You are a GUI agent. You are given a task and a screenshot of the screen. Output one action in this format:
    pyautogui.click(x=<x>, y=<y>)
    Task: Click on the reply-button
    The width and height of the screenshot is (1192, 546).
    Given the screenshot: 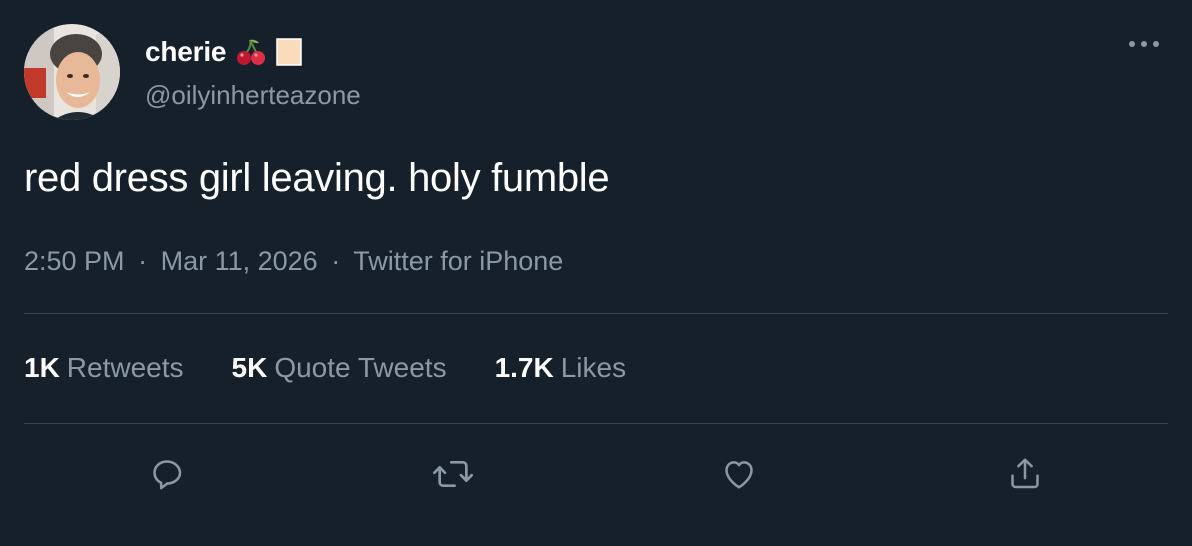 What is the action you would take?
    pyautogui.click(x=167, y=474)
    